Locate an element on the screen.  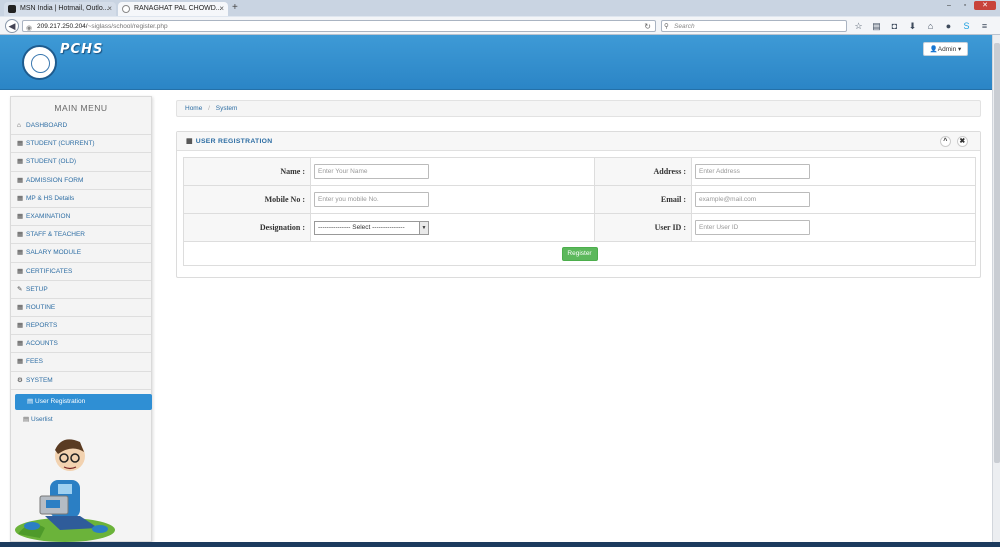
designation-select: --------------- Select --------------- ▼ is located at coordinates (371, 227).